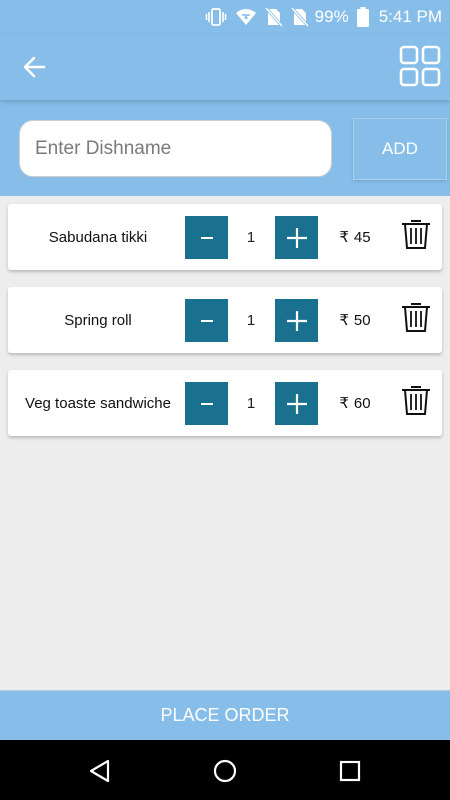 This screenshot has width=450, height=800. Describe the element at coordinates (362, 17) in the screenshot. I see `battery-icon` at that location.